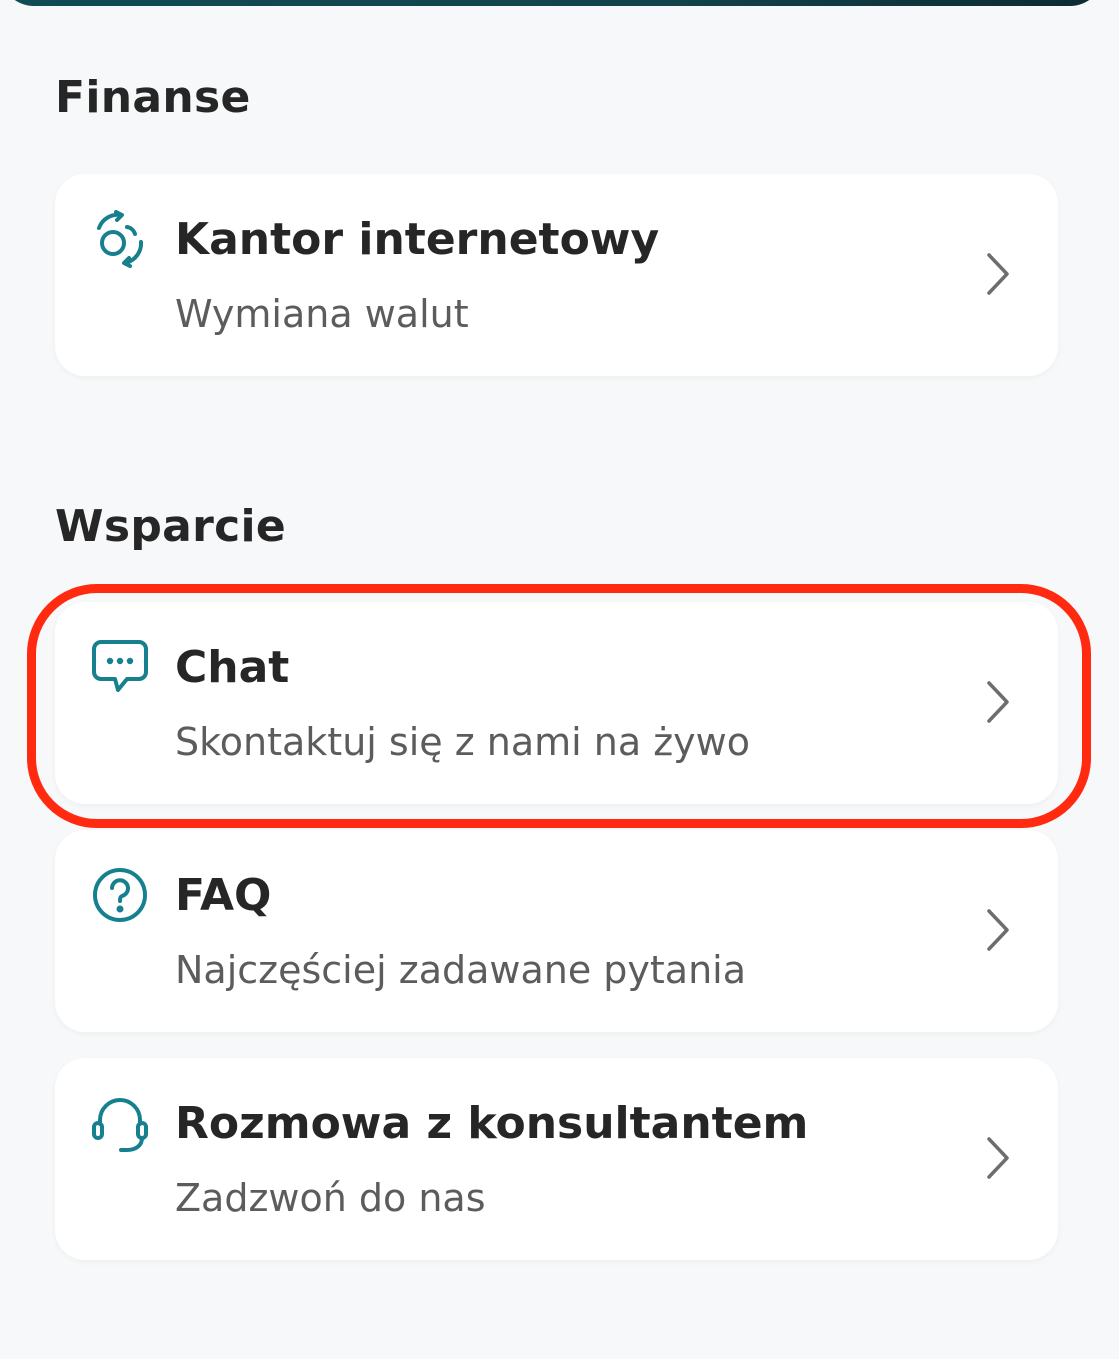 Image resolution: width=1119 pixels, height=1359 pixels. What do you see at coordinates (330, 1198) in the screenshot?
I see `menu-item-subtitle: Zadzwoń do nas` at bounding box center [330, 1198].